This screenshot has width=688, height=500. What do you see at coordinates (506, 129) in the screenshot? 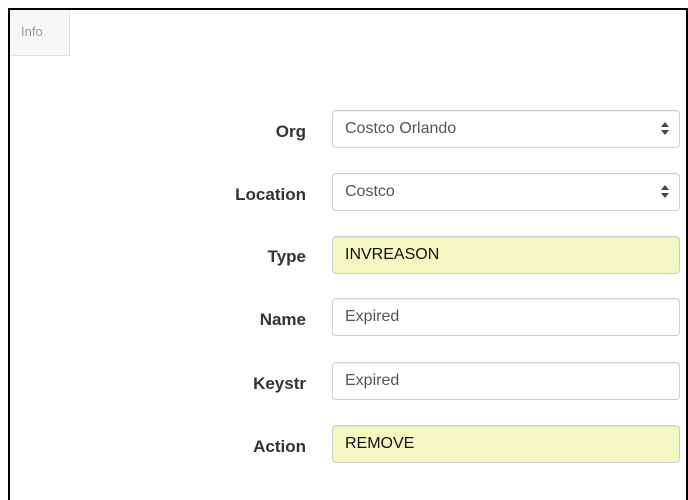
I see `org-select: Costco Orlando` at bounding box center [506, 129].